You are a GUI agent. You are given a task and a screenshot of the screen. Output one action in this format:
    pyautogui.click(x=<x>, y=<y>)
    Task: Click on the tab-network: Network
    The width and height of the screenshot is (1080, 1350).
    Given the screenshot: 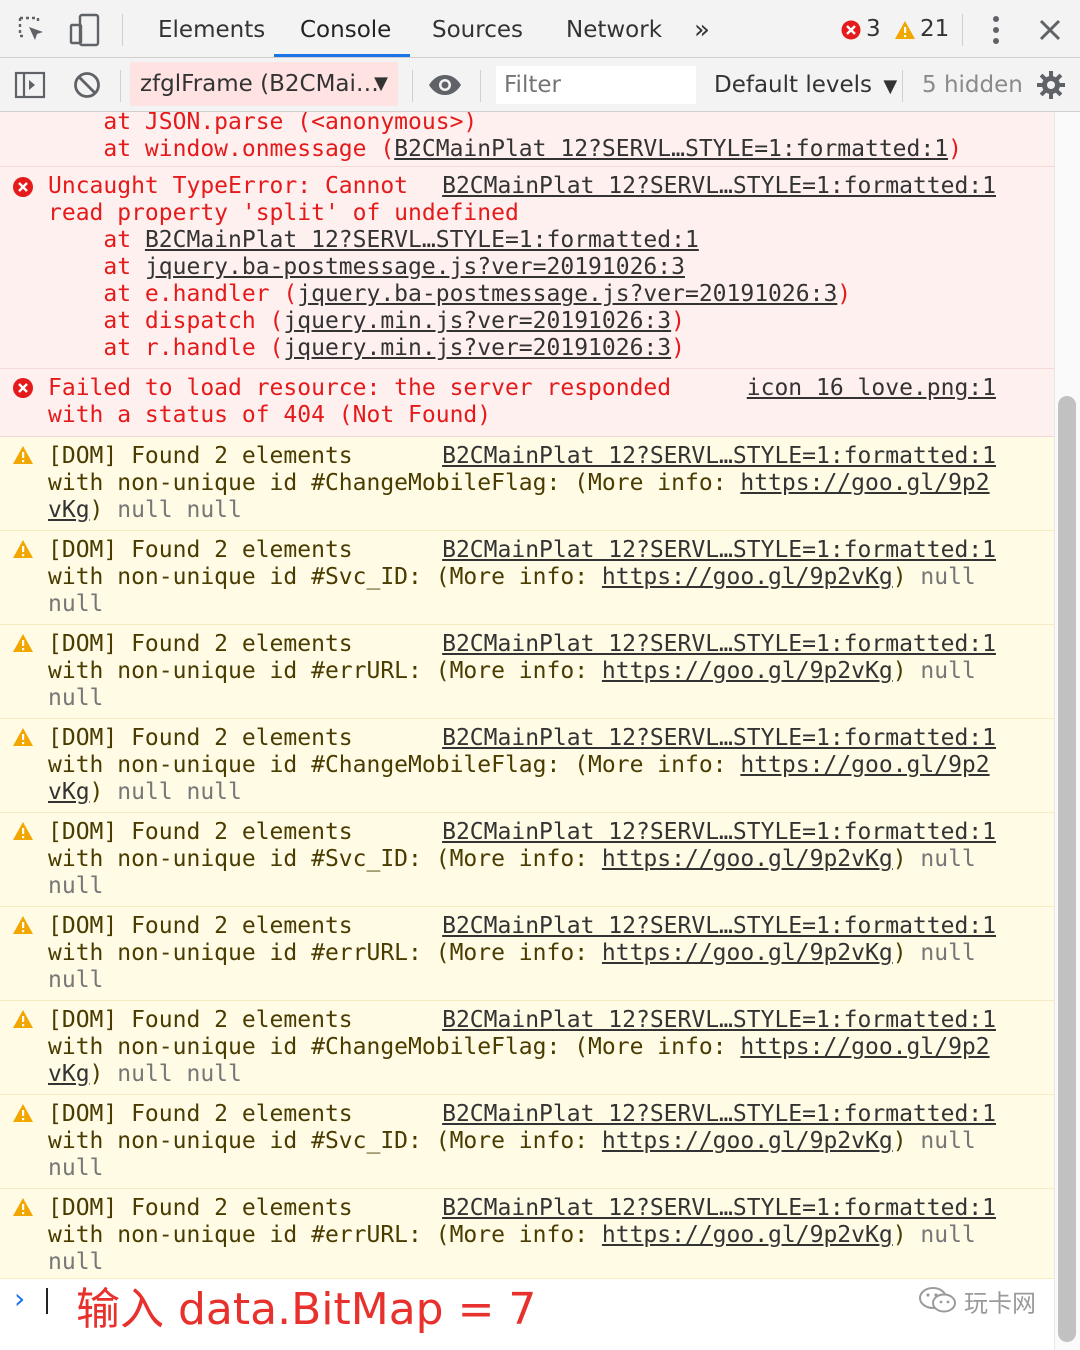 What is the action you would take?
    pyautogui.click(x=614, y=29)
    